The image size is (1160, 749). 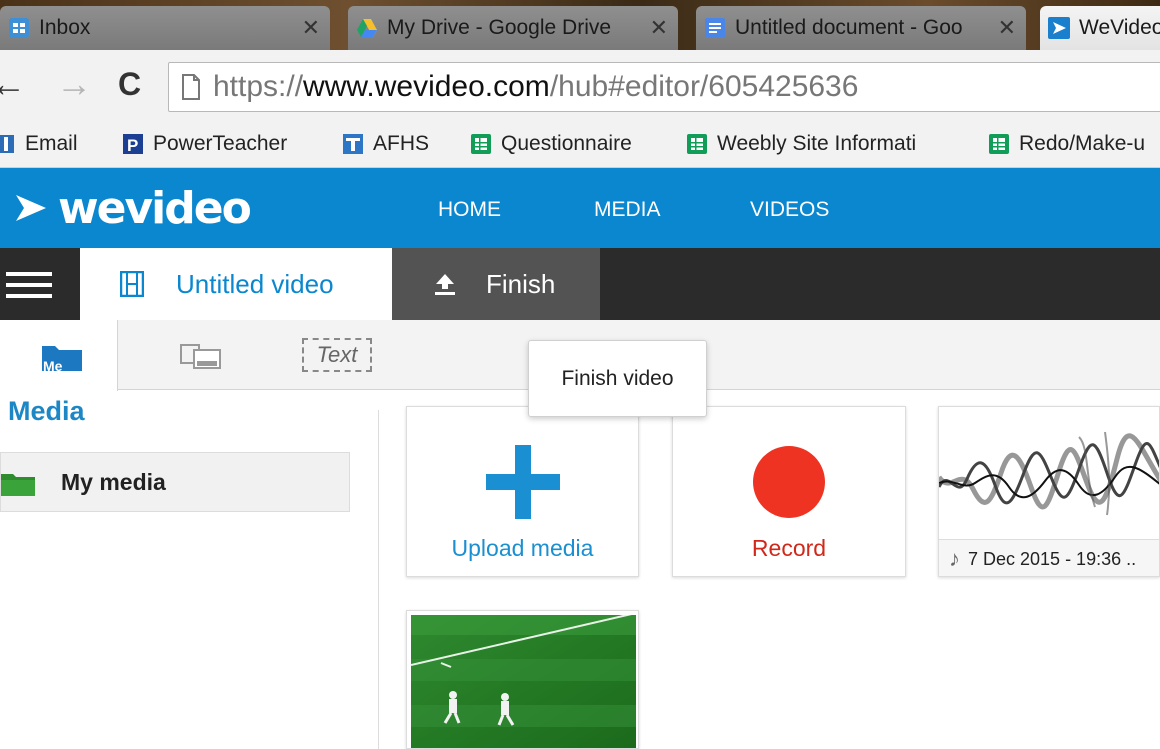 What do you see at coordinates (132, 284) in the screenshot?
I see `film-icon` at bounding box center [132, 284].